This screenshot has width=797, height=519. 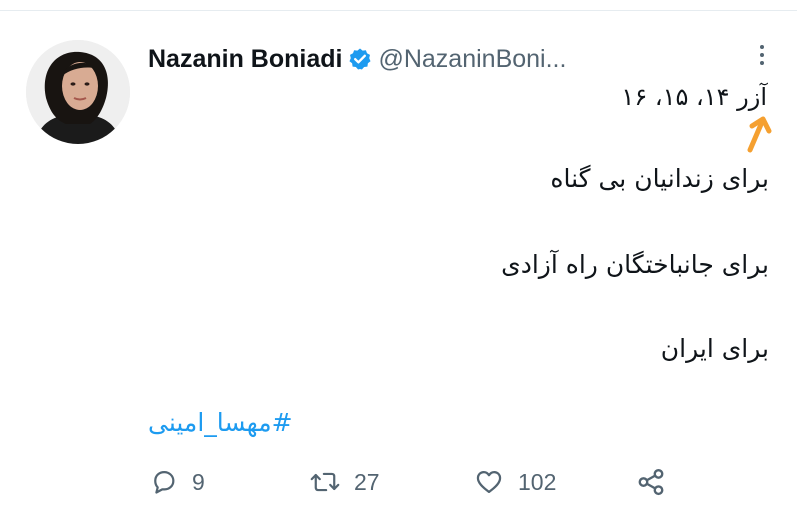 What do you see at coordinates (325, 482) in the screenshot?
I see `retweet-icon` at bounding box center [325, 482].